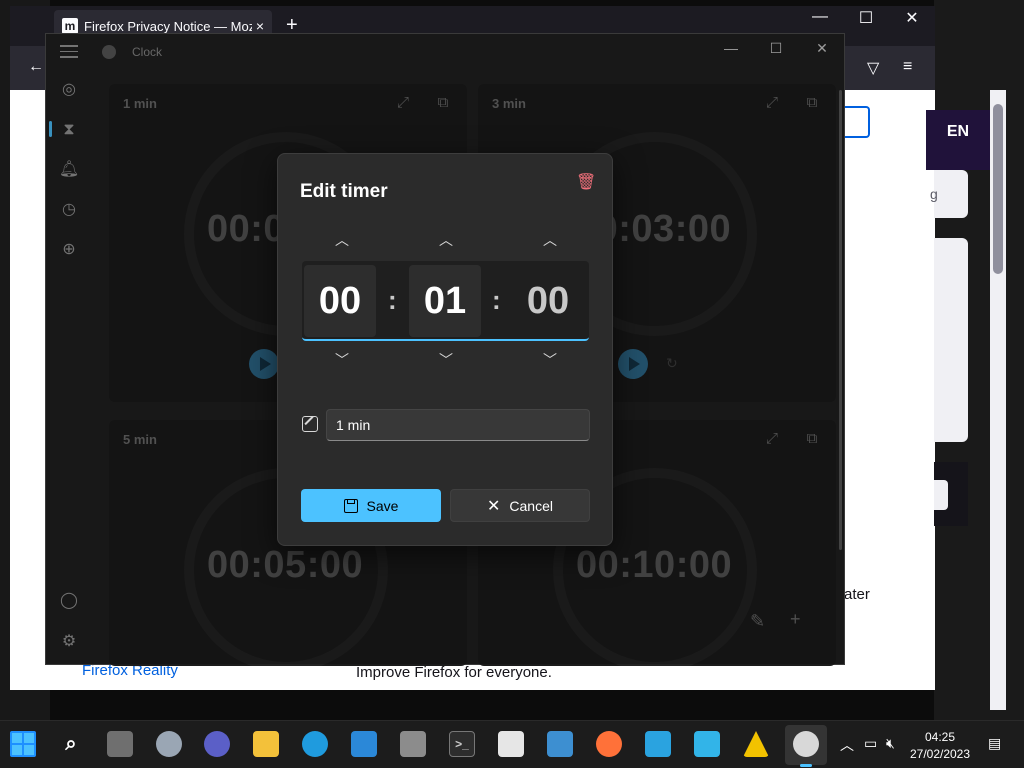 The width and height of the screenshot is (1024, 768). I want to click on file-explorer-icon, so click(266, 744).